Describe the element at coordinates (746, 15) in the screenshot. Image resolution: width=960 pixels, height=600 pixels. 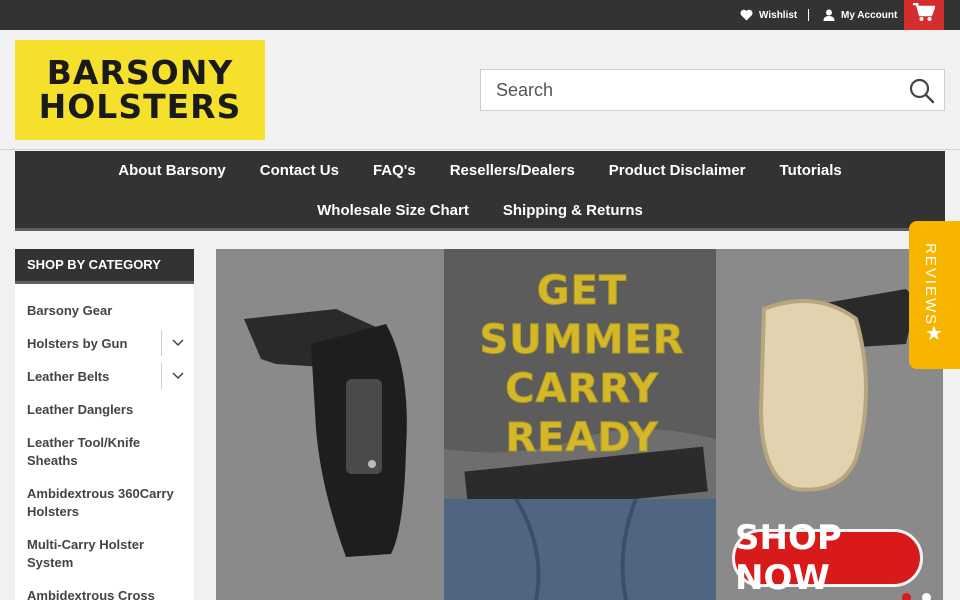
I see `heart-icon` at that location.